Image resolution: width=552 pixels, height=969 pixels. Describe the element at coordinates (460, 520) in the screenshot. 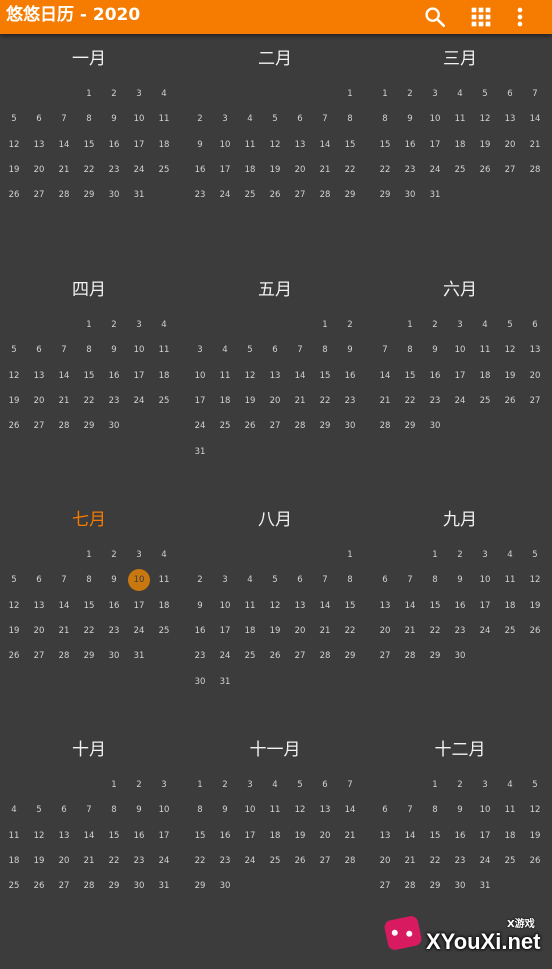

I see `month-title: 九月` at that location.